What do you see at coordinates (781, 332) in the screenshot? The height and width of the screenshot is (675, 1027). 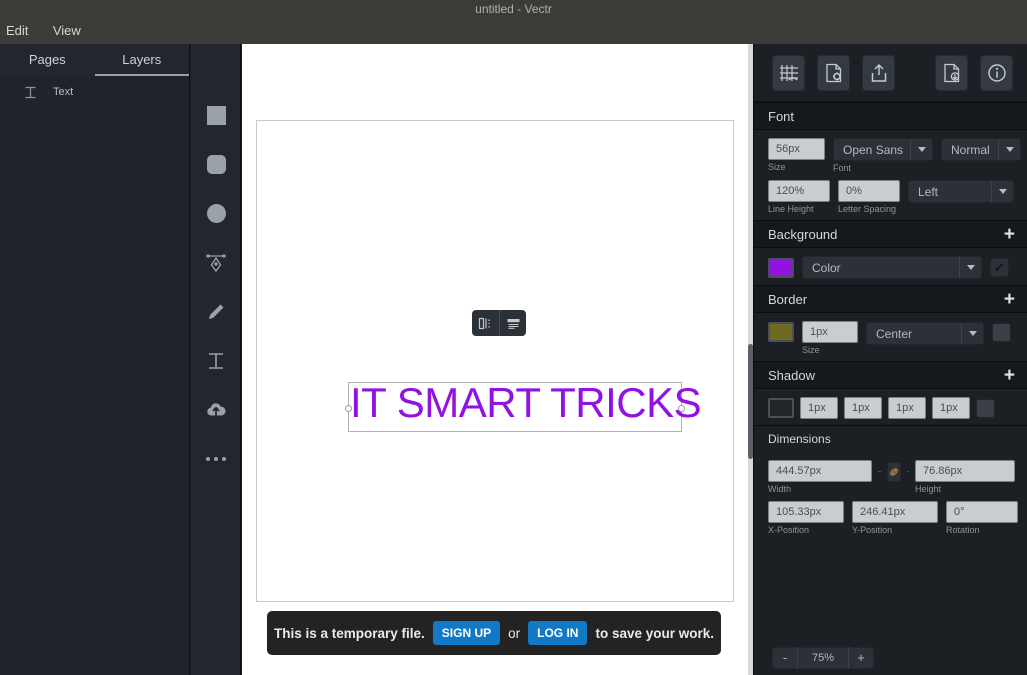 I see `border-color-swatch` at bounding box center [781, 332].